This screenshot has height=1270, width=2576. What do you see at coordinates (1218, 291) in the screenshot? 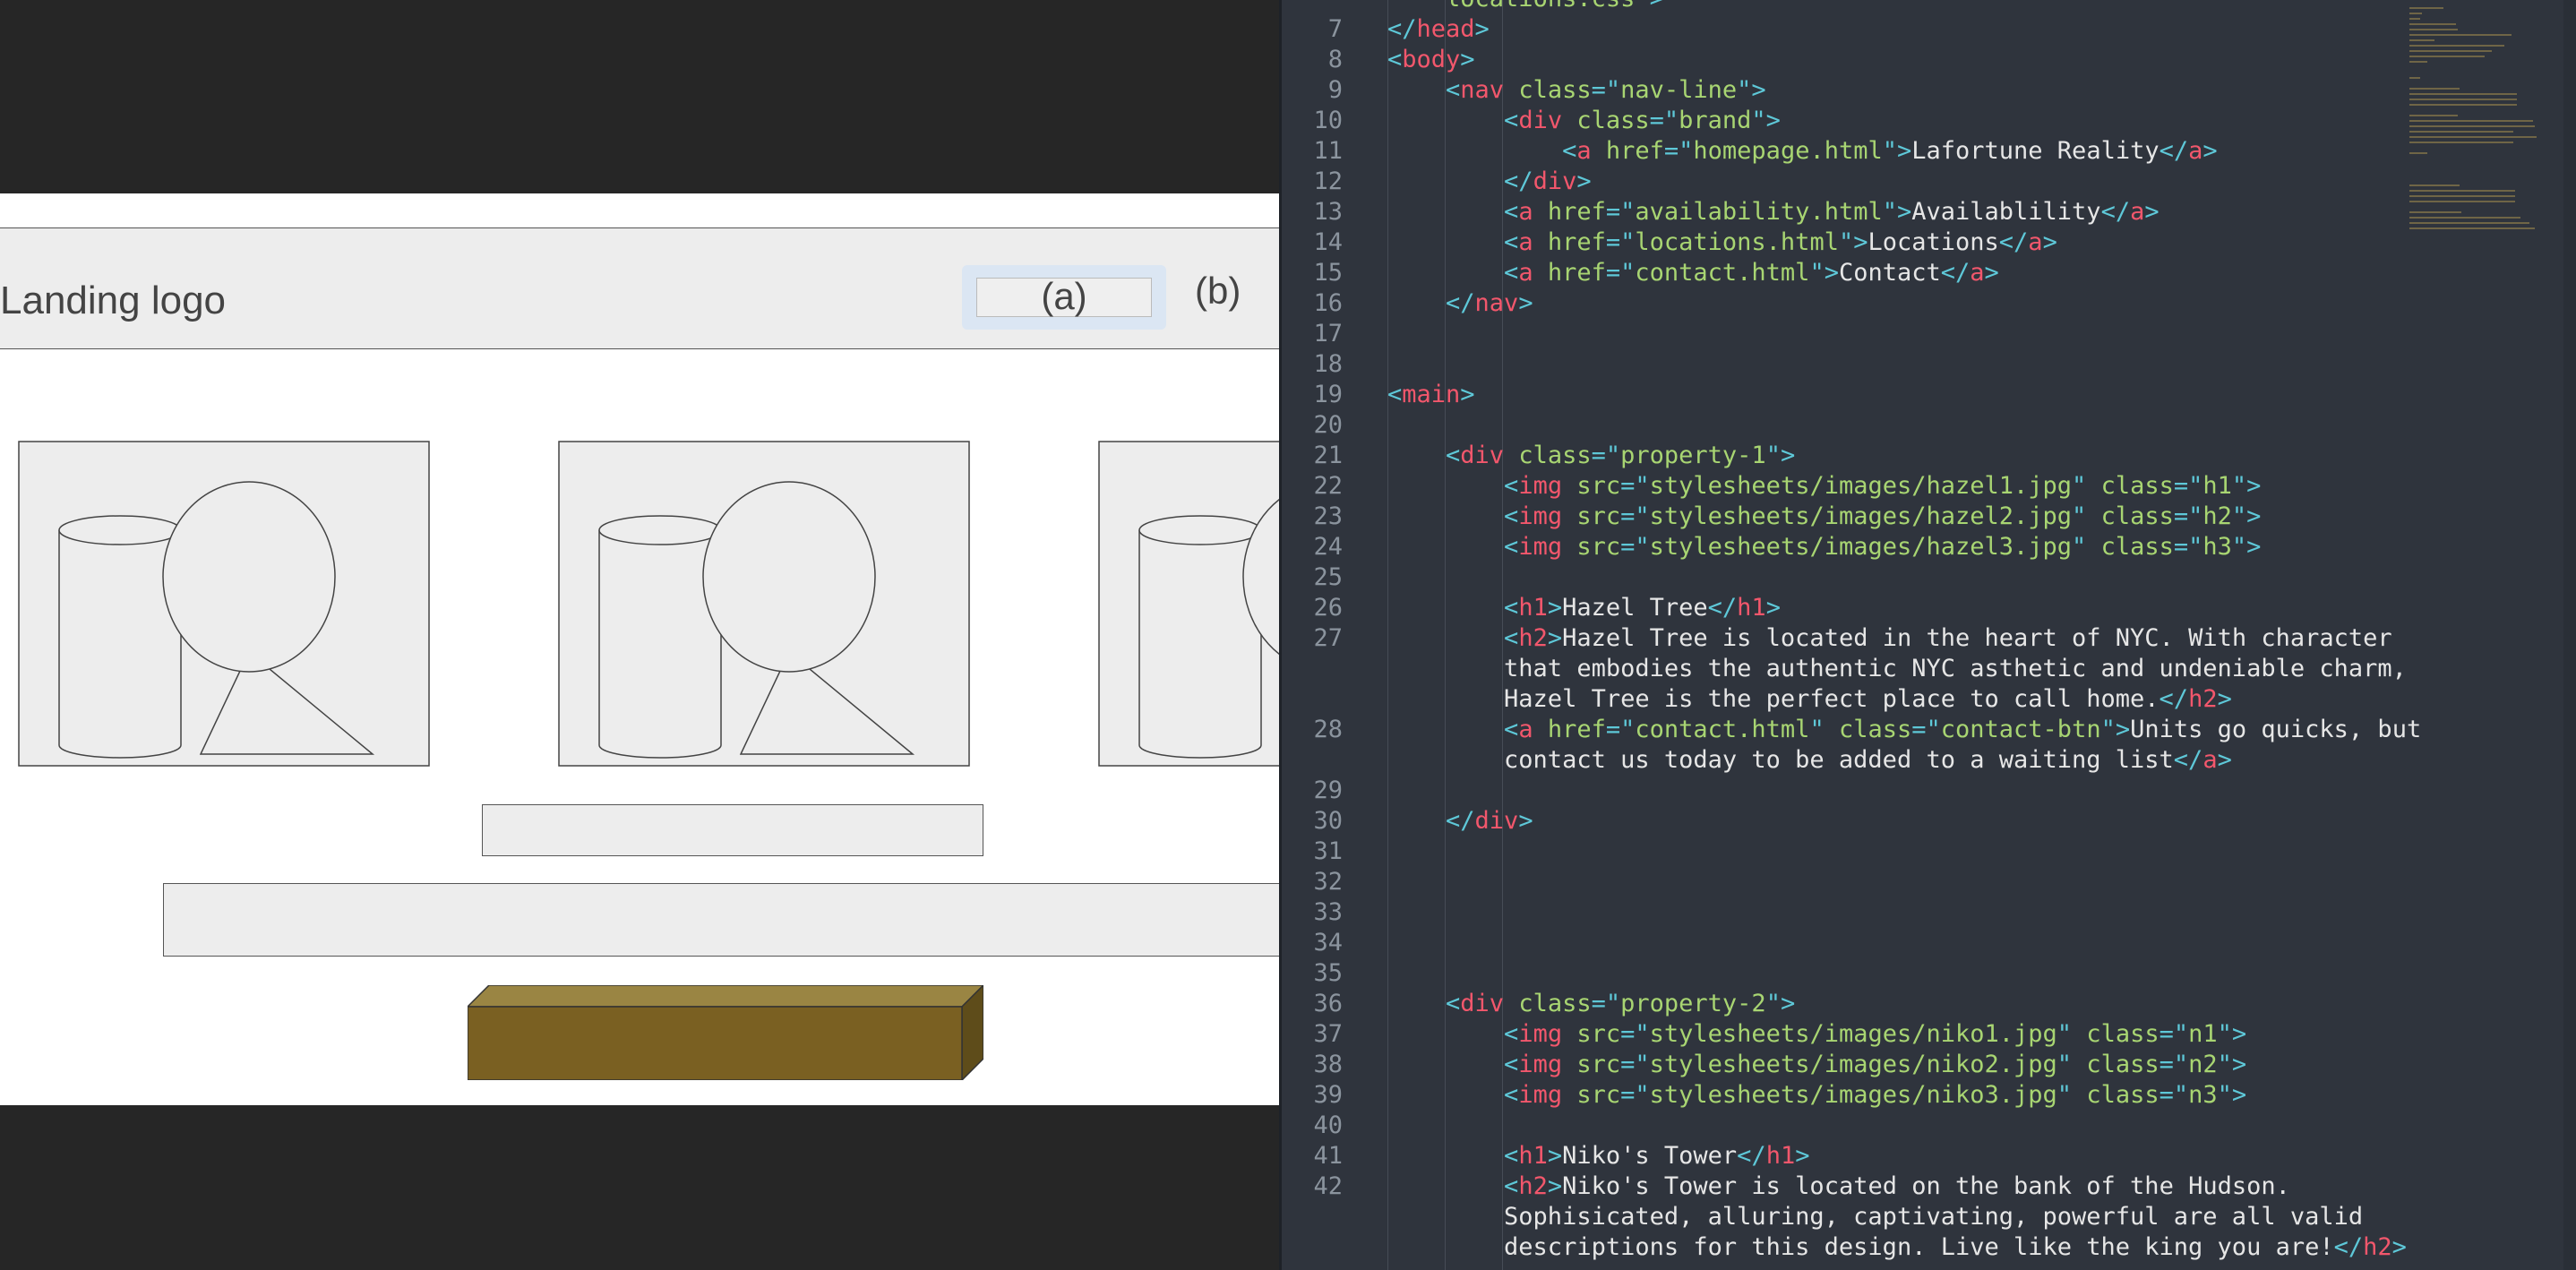
I see `nav-button-b: (b)` at bounding box center [1218, 291].